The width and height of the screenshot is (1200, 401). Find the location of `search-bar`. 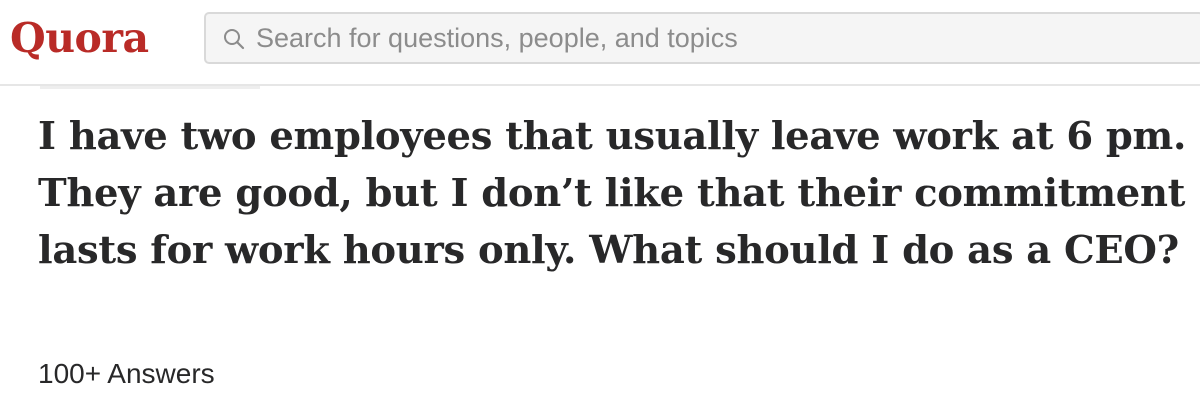

search-bar is located at coordinates (702, 38).